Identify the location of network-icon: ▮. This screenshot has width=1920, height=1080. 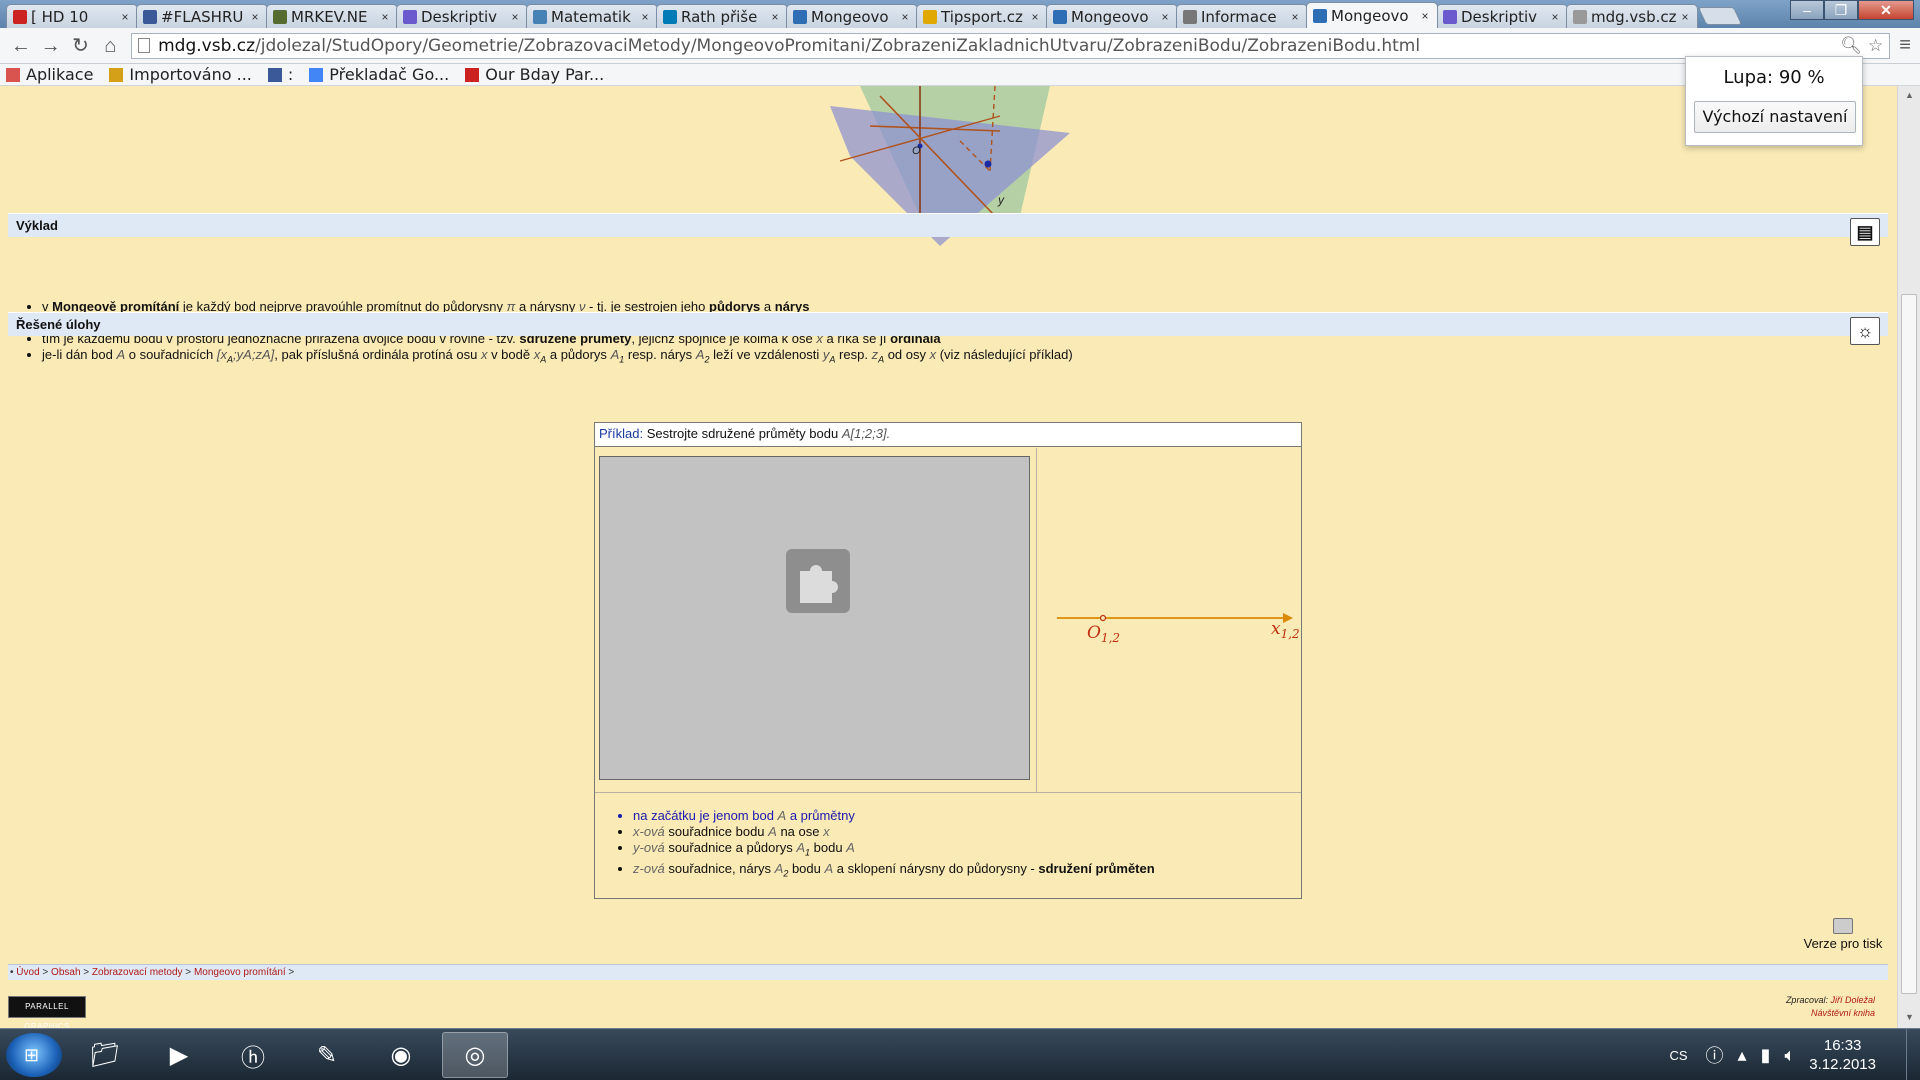
(1766, 1055).